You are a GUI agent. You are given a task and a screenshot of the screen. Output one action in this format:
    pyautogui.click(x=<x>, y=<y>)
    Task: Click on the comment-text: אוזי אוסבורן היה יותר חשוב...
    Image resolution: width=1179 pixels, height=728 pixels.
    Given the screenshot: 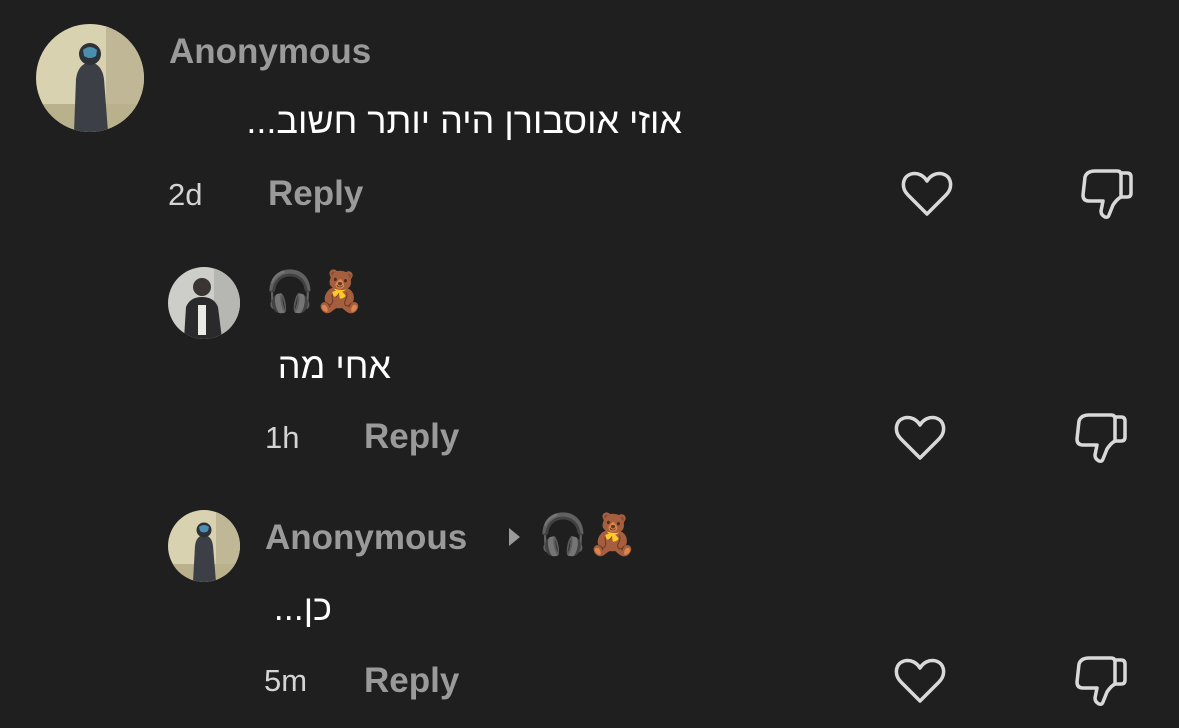 What is the action you would take?
    pyautogui.click(x=464, y=120)
    